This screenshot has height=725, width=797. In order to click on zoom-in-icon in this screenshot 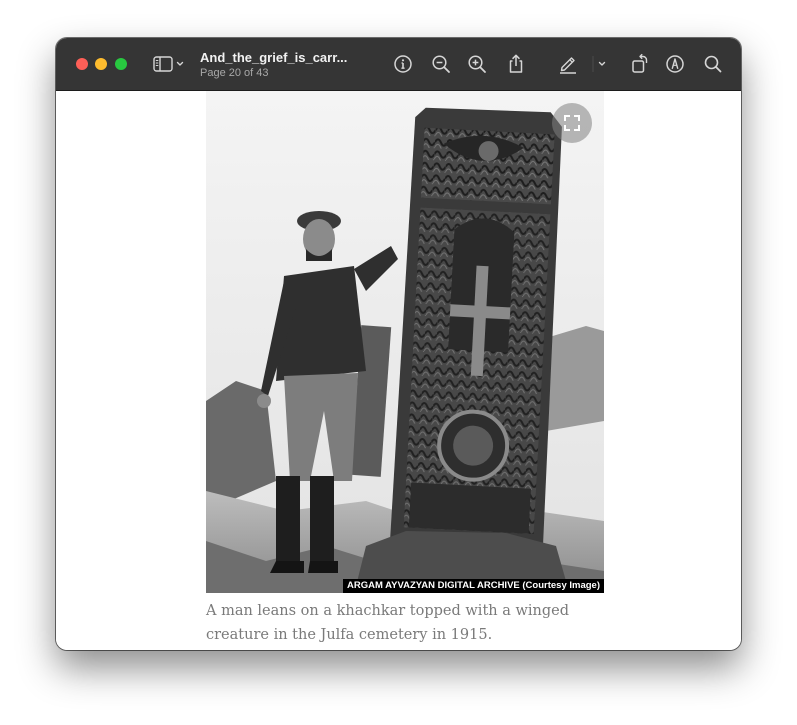, I will do `click(477, 64)`.